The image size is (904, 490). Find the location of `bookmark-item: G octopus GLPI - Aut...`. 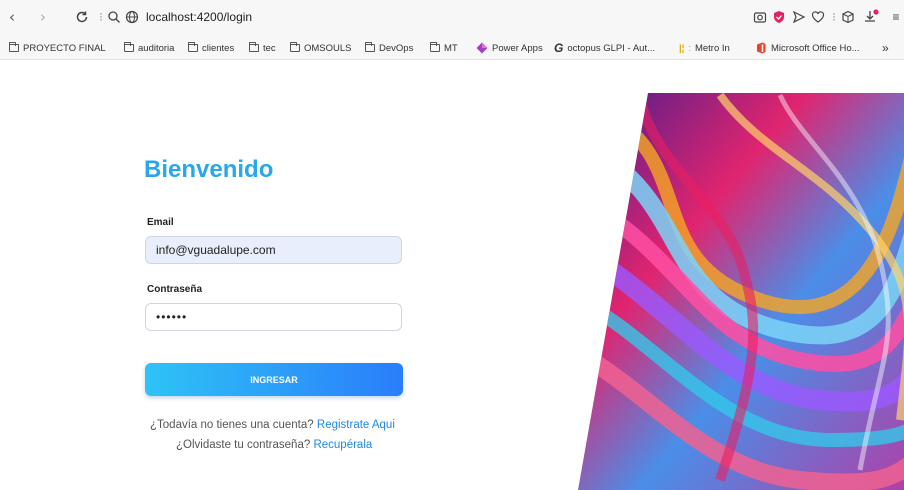

bookmark-item: G octopus GLPI - Aut... is located at coordinates (604, 48).